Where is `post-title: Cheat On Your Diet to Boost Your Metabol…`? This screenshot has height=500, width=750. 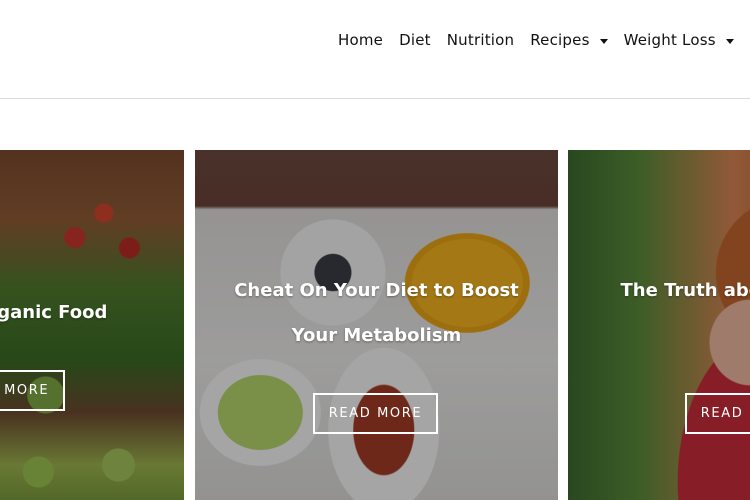 post-title: Cheat On Your Diet to Boost Your Metabol… is located at coordinates (376, 313).